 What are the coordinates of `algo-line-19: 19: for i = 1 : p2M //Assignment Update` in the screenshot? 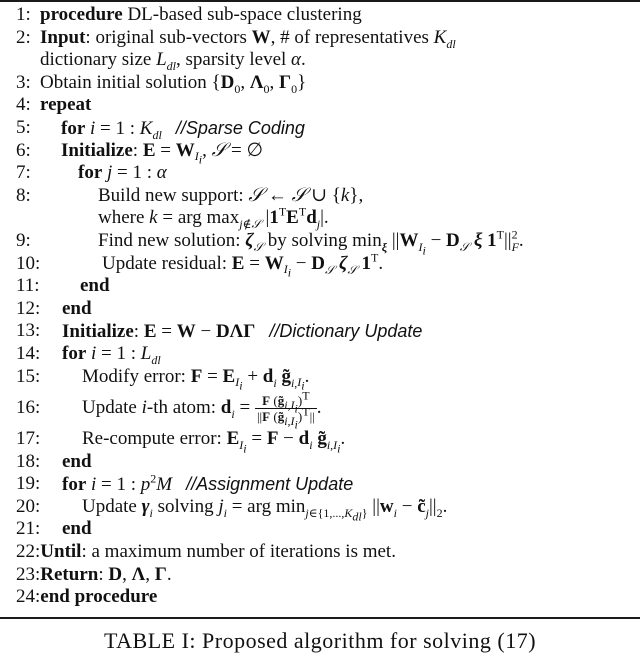 It's located at (328, 484).